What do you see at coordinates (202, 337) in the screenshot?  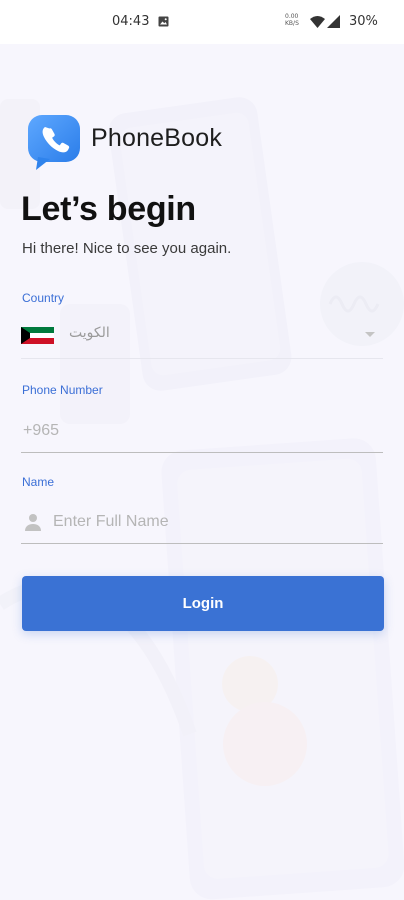 I see `country-select: الكويت` at bounding box center [202, 337].